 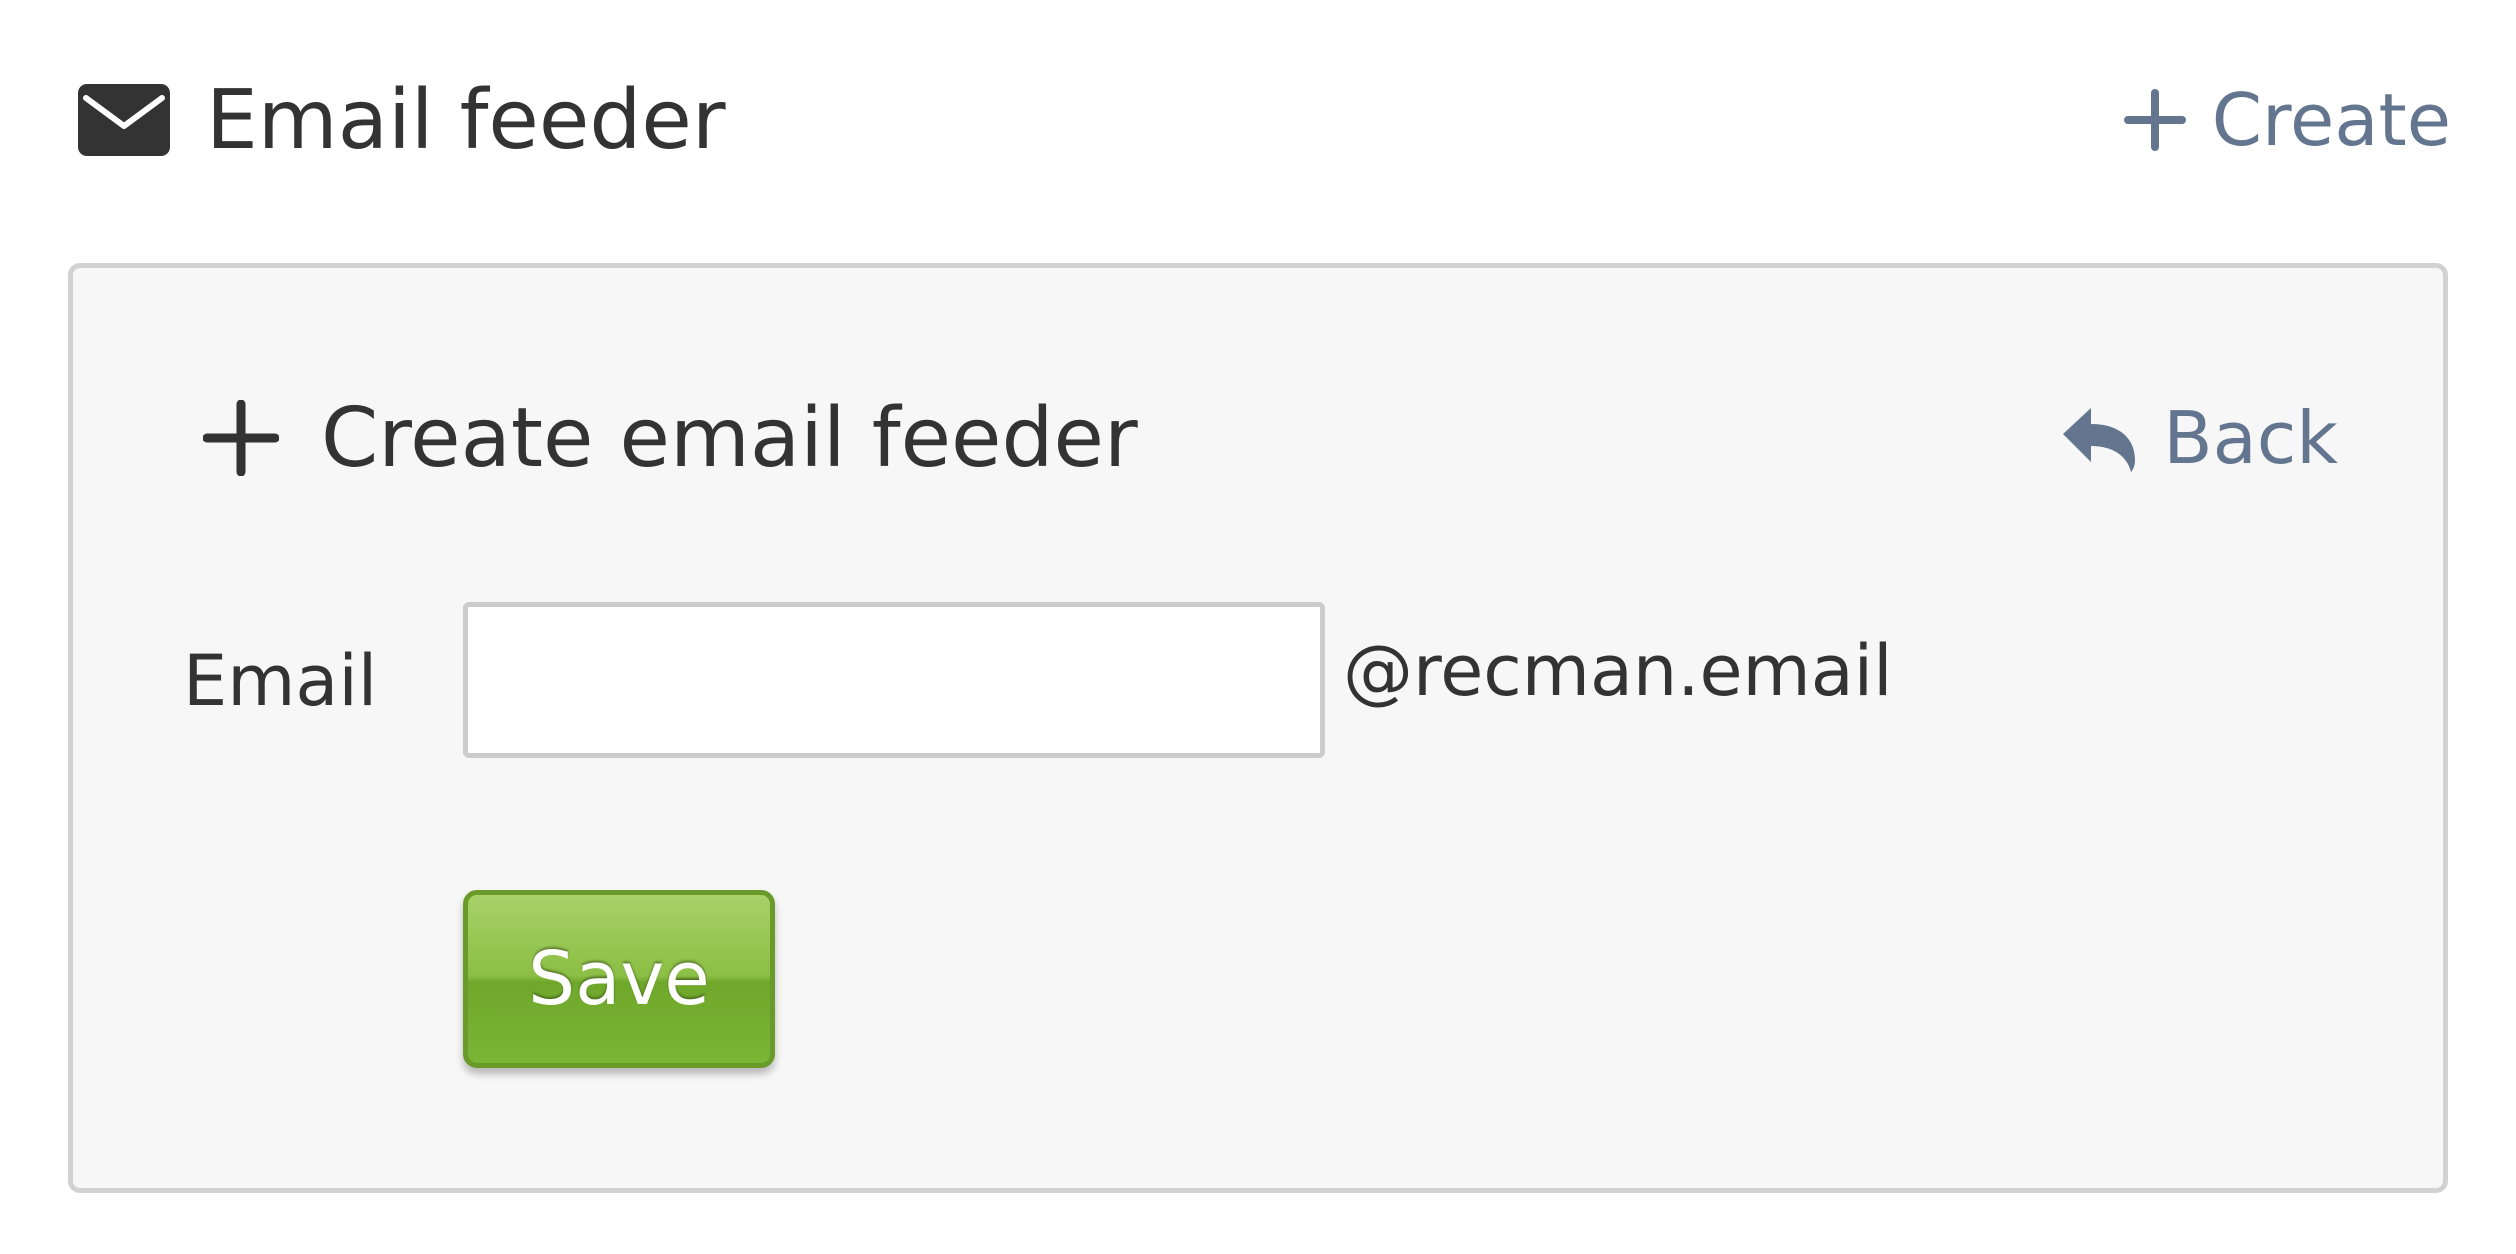 I want to click on email-label: Email, so click(x=280, y=681).